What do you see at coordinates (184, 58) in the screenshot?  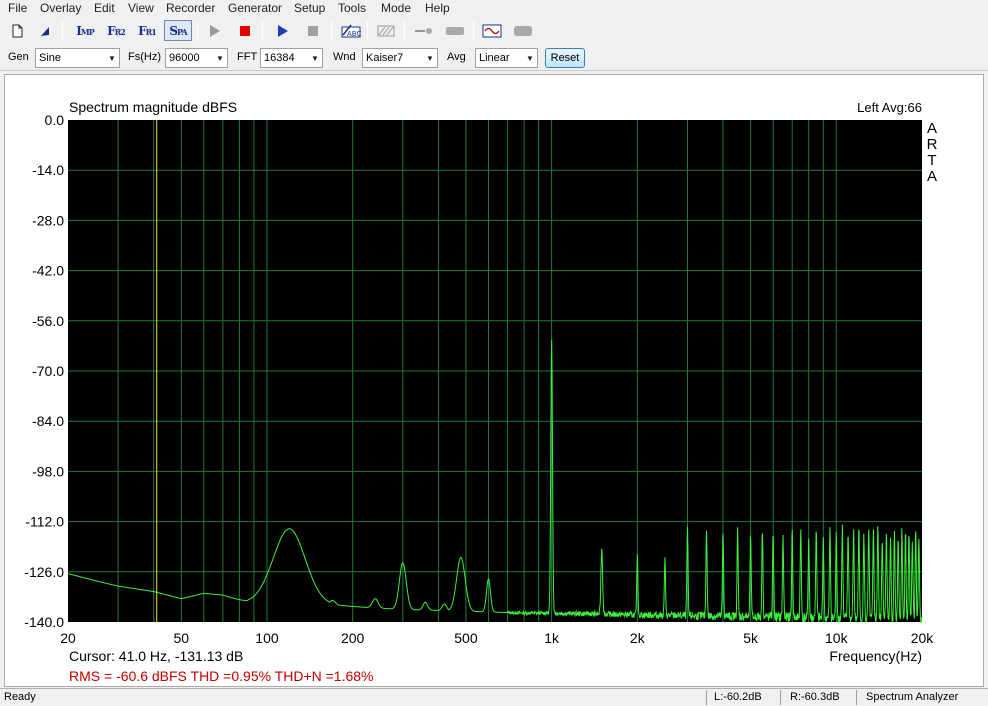 I see `sample-rate-value: 96000` at bounding box center [184, 58].